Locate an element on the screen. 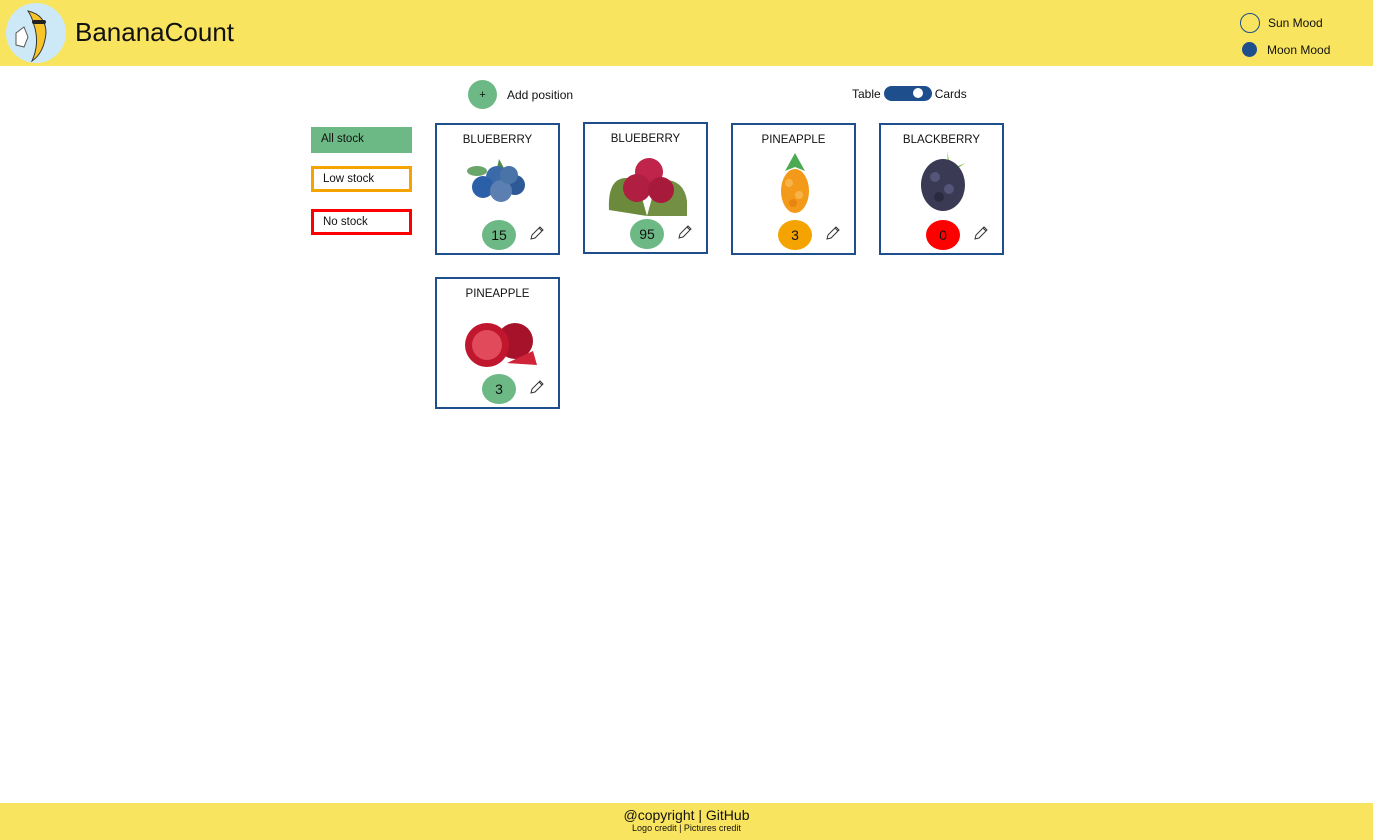  blackberry-image is located at coordinates (943, 181).